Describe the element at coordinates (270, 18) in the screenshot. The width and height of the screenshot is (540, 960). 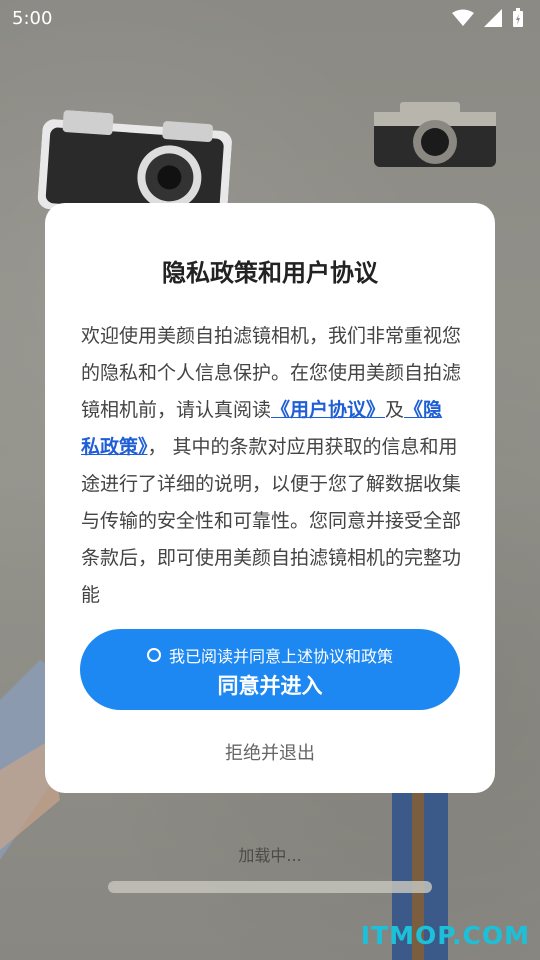
I see `status-bar: 5:00` at that location.